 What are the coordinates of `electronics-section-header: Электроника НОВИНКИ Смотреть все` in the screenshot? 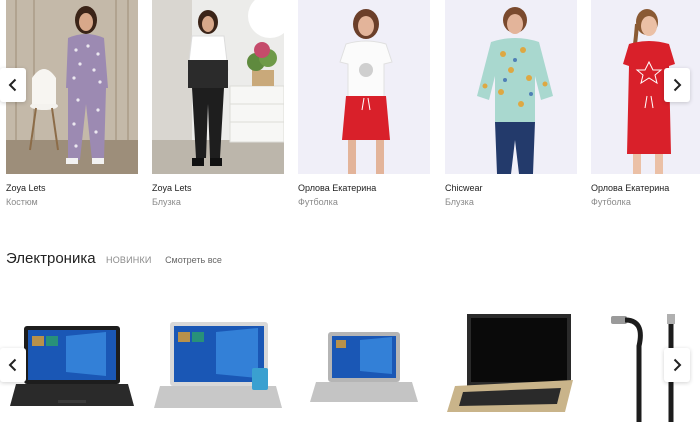 It's located at (114, 260).